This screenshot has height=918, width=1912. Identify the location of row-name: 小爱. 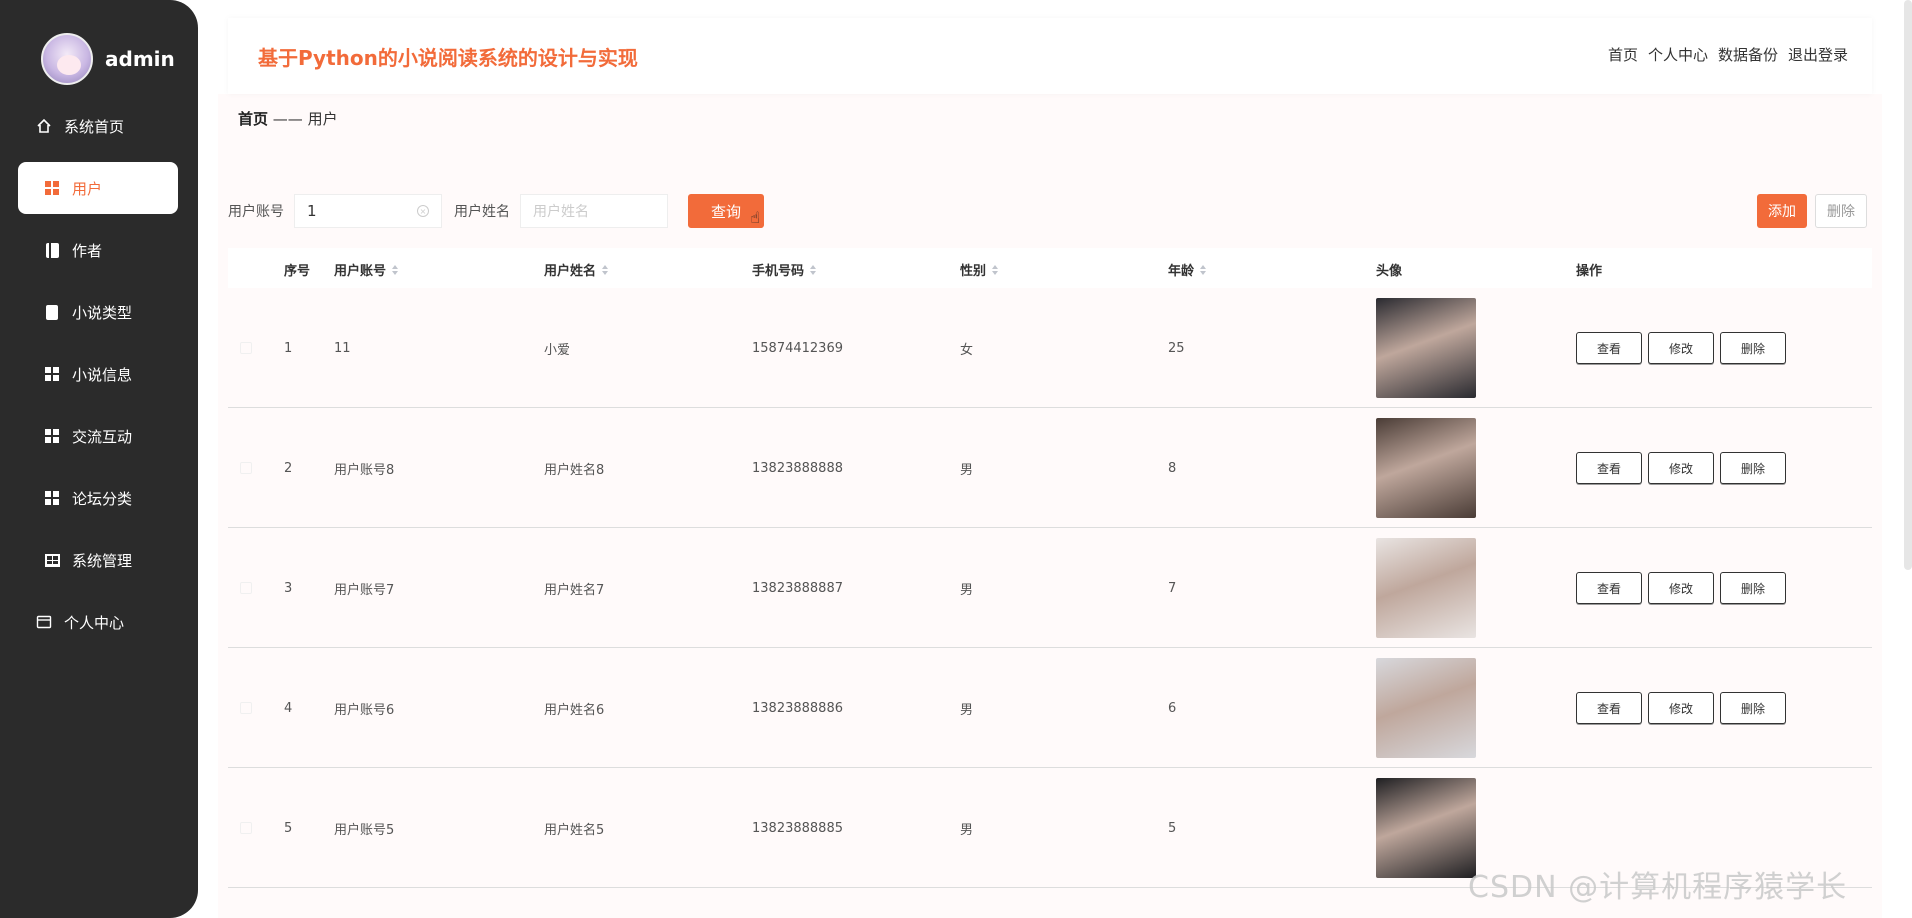
(557, 350).